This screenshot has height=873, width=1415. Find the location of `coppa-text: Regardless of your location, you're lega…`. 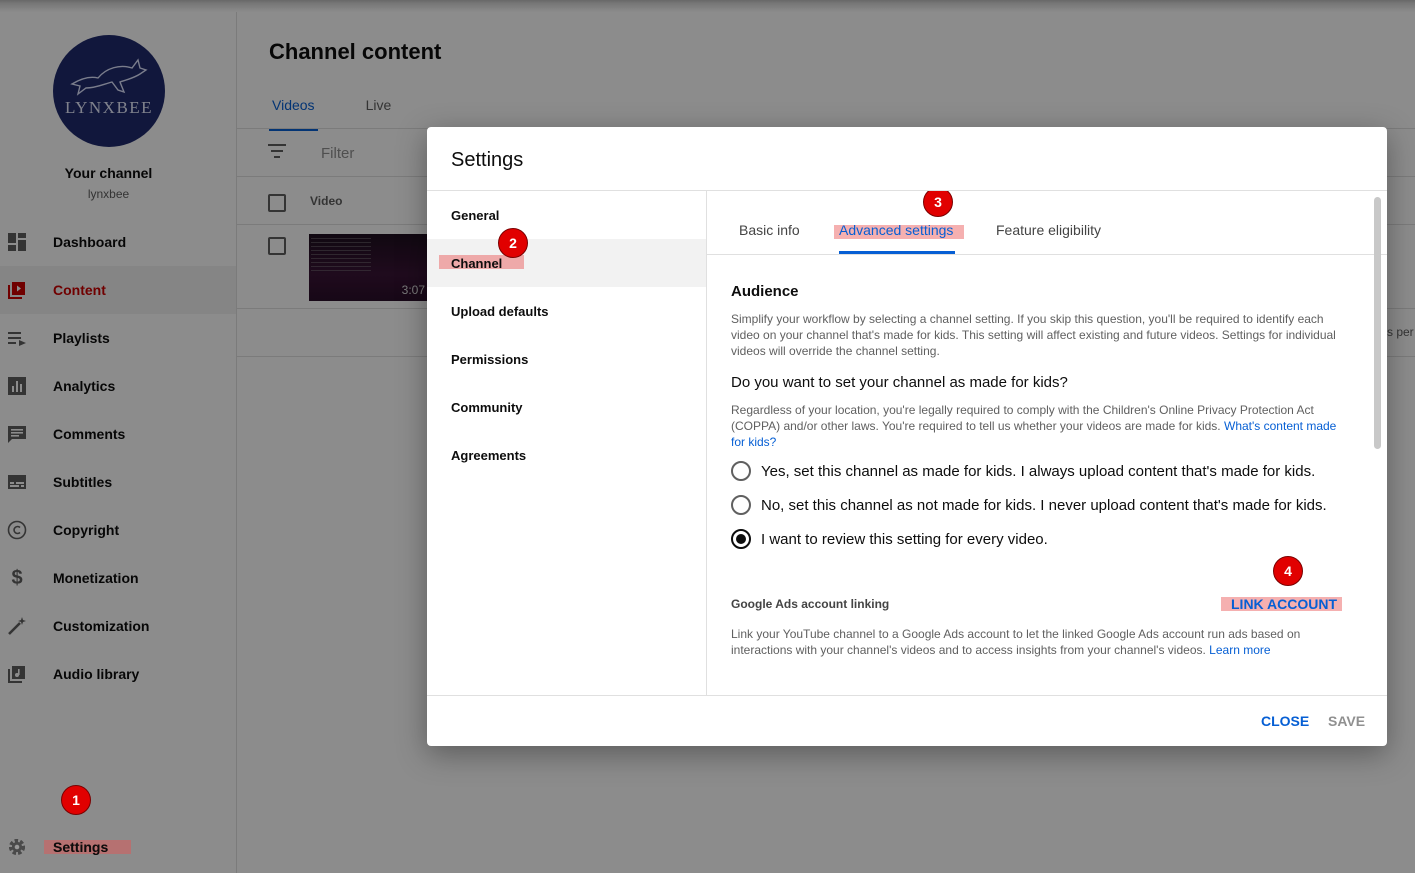

coppa-text: Regardless of your location, you're lega… is located at coordinates (1034, 426).